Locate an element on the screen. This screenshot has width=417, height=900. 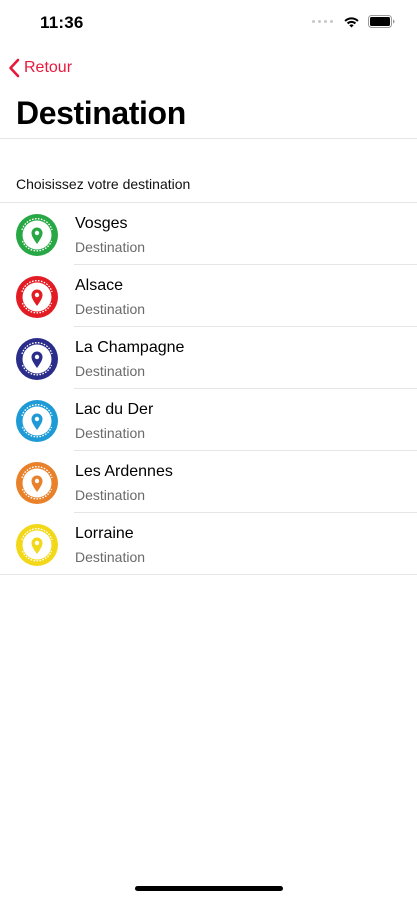
destination-name: Lac du Der is located at coordinates (114, 409).